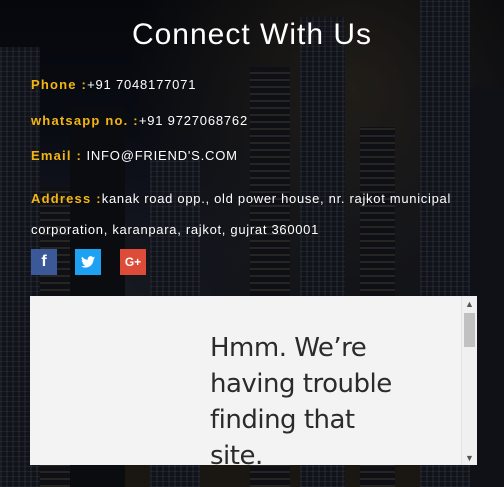 The image size is (504, 487). What do you see at coordinates (469, 457) in the screenshot?
I see `scroll-down-arrow-icon: ▼` at bounding box center [469, 457].